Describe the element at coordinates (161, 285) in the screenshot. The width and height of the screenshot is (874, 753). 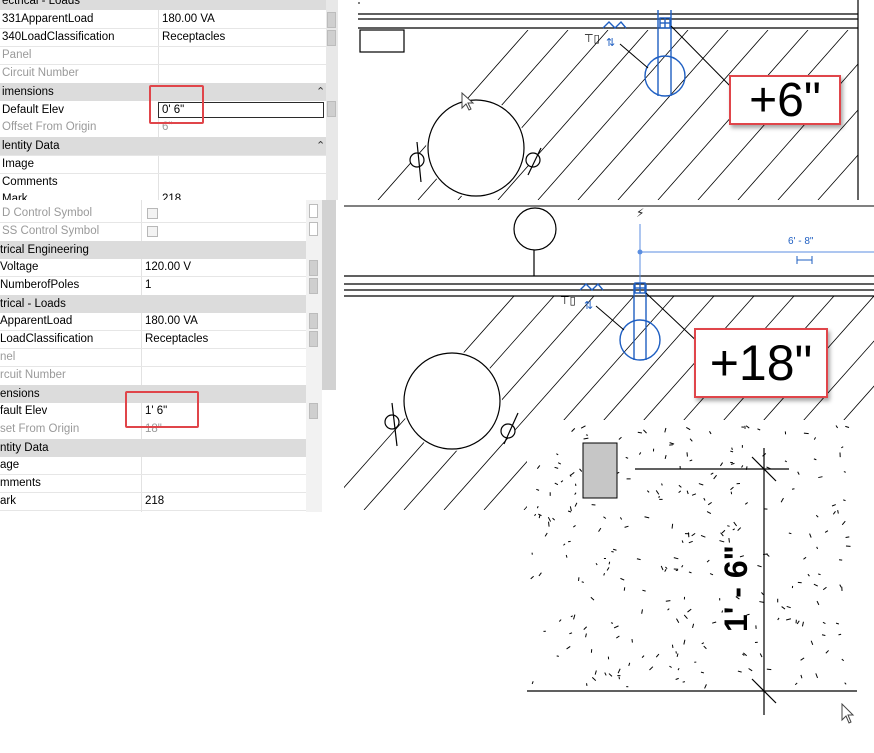
I see `property-row-number-of-poles: NumberofPoles 1` at that location.